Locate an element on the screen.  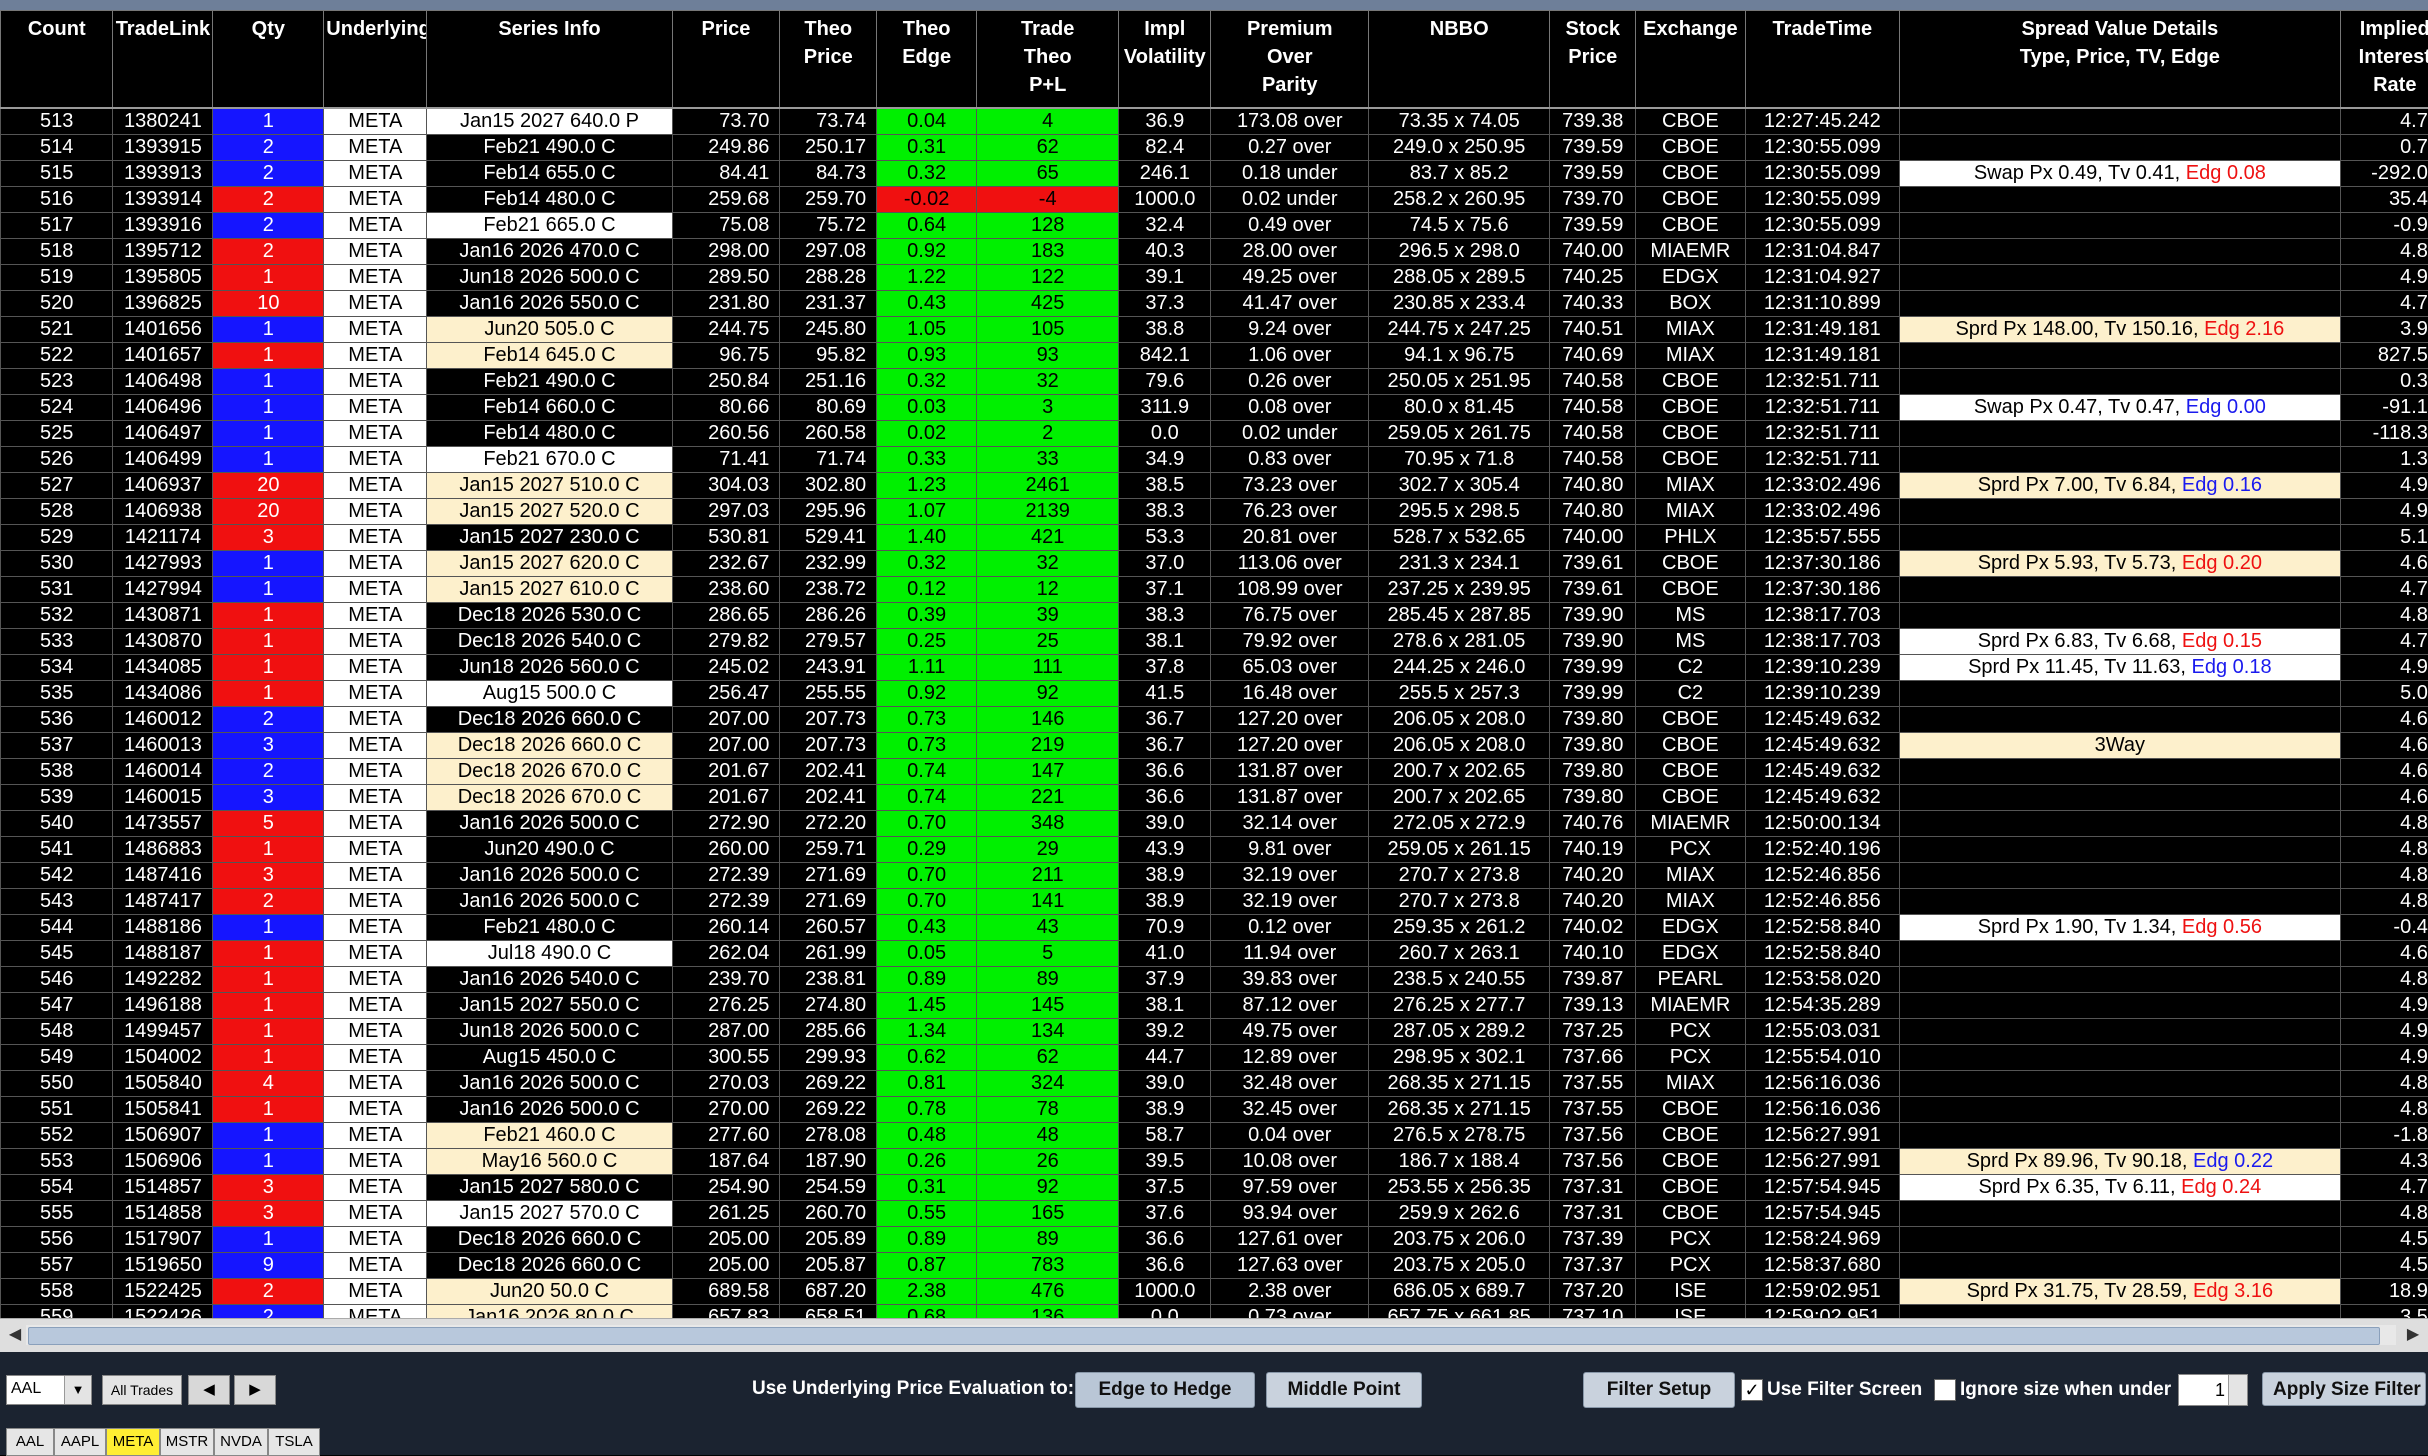
count-cell: 536 is located at coordinates (57, 720).